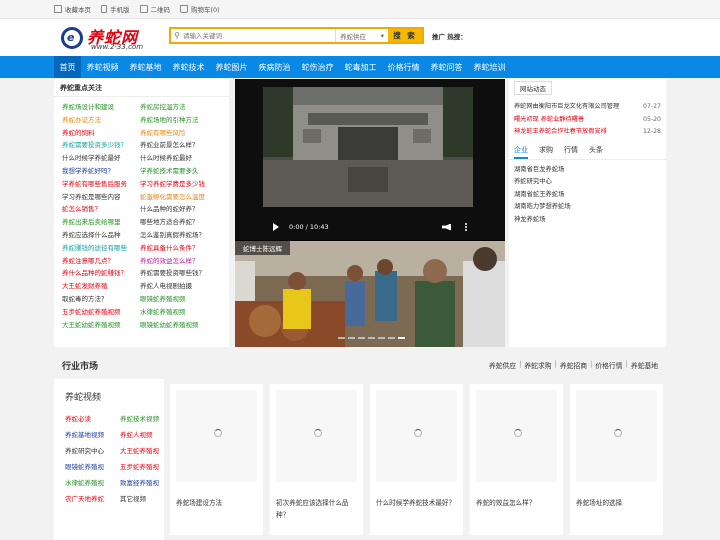 The height and width of the screenshot is (540, 720). What do you see at coordinates (101, 299) in the screenshot?
I see `focus-link: 取蛇毒的方法？` at bounding box center [101, 299].